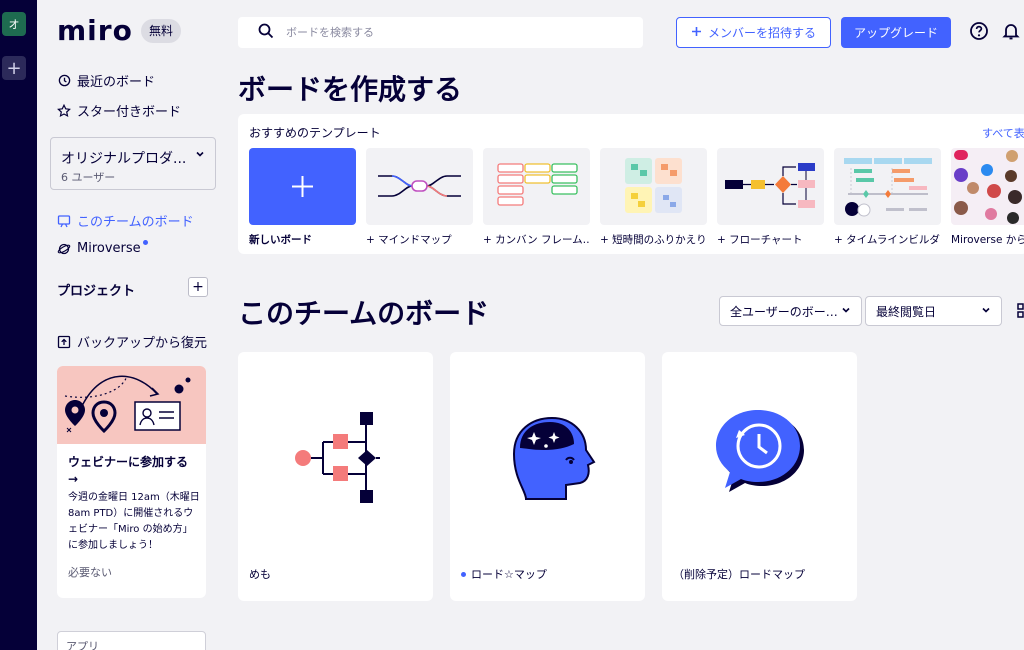 The width and height of the screenshot is (1024, 650). What do you see at coordinates (64, 249) in the screenshot?
I see `planet-icon` at bounding box center [64, 249].